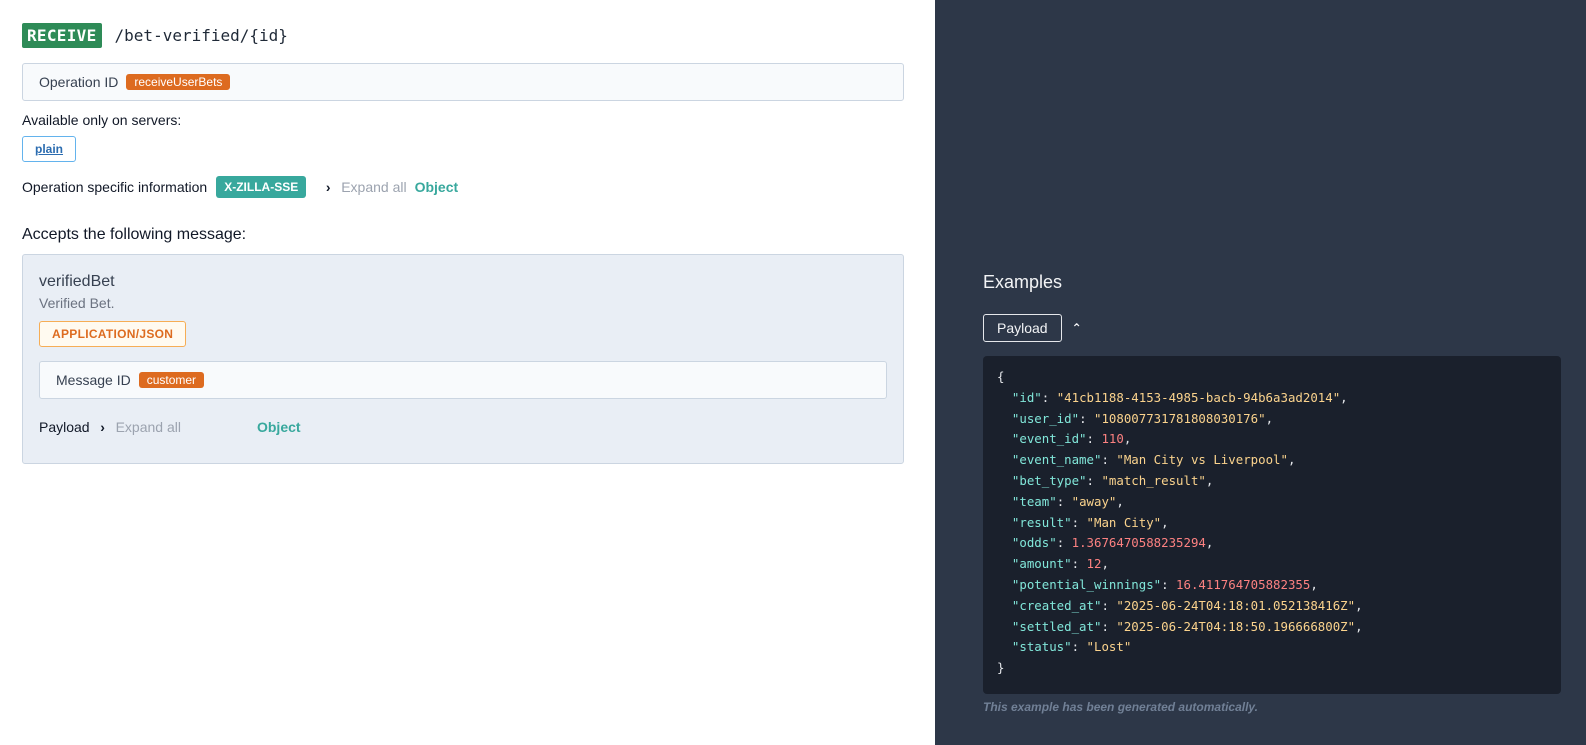 Image resolution: width=1586 pixels, height=745 pixels. I want to click on payload-toggle-row: Payload ⌃, so click(1032, 328).